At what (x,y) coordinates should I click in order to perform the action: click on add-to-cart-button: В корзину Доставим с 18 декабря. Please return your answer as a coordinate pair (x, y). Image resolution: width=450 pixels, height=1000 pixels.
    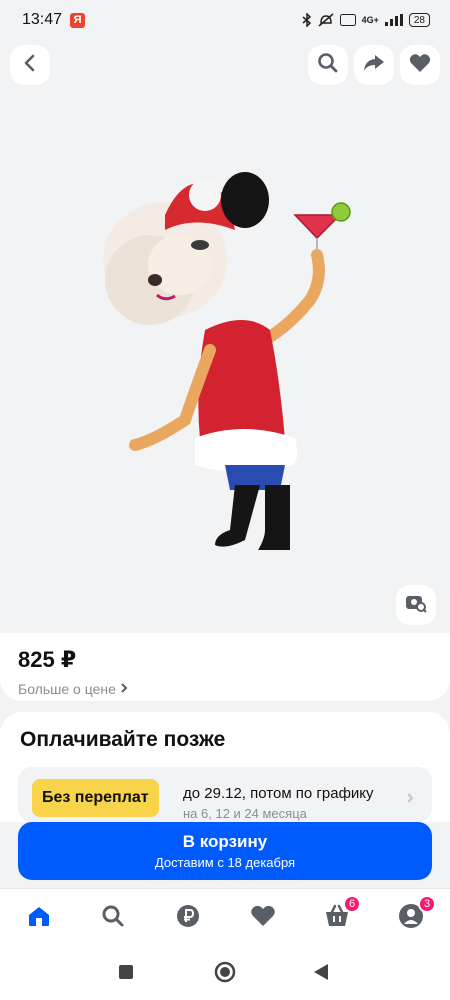
    Looking at the image, I should click on (225, 851).